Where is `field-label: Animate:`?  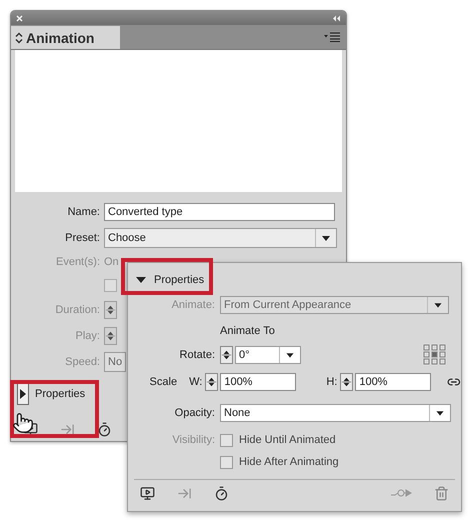 field-label: Animate: is located at coordinates (193, 305).